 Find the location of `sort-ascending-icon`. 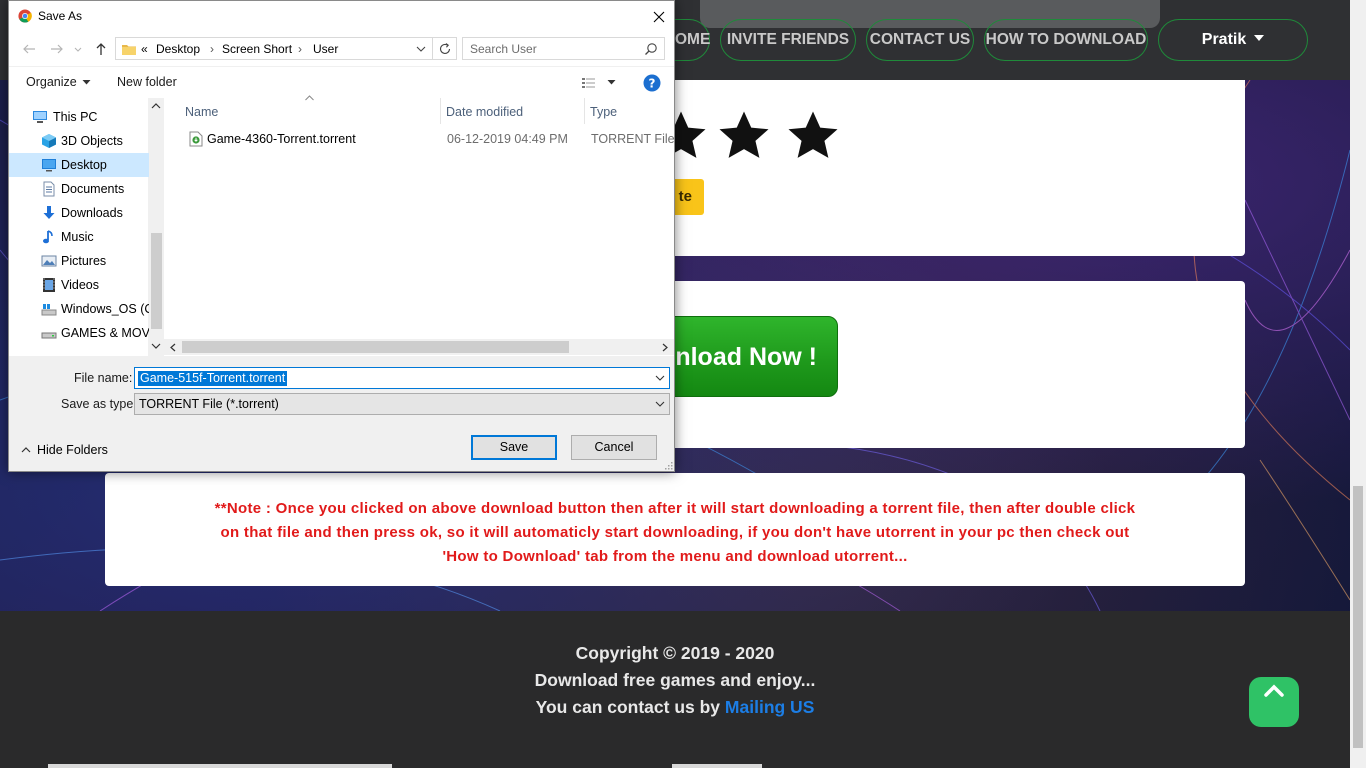

sort-ascending-icon is located at coordinates (309, 98).